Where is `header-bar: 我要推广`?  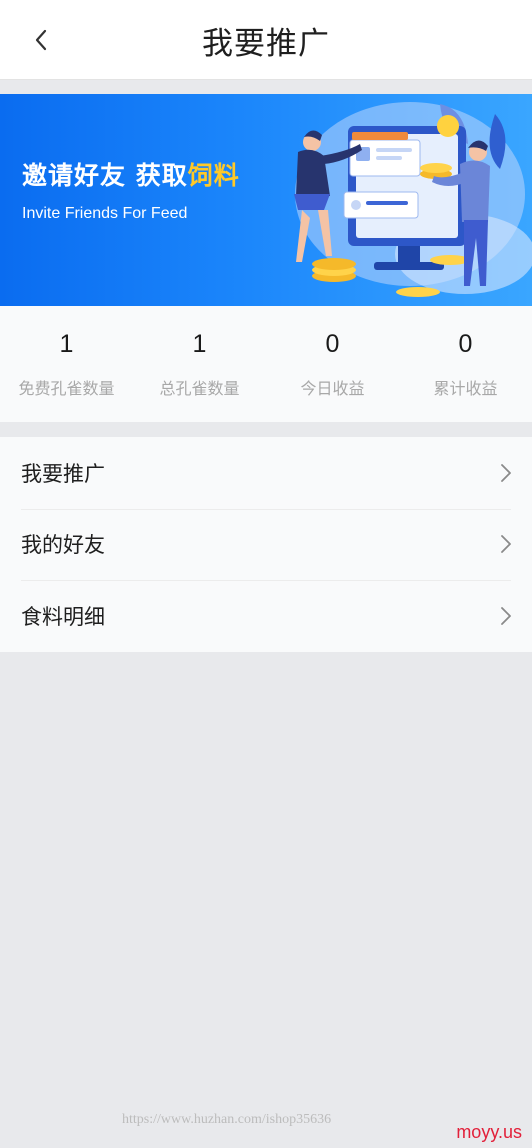
header-bar: 我要推广 is located at coordinates (266, 40).